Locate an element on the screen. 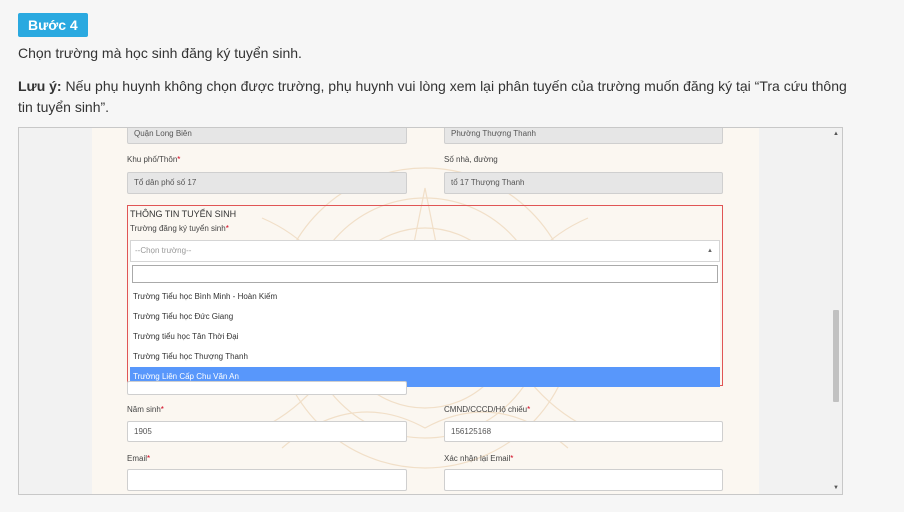  scrollbar: ▲ ▼ is located at coordinates (836, 311).